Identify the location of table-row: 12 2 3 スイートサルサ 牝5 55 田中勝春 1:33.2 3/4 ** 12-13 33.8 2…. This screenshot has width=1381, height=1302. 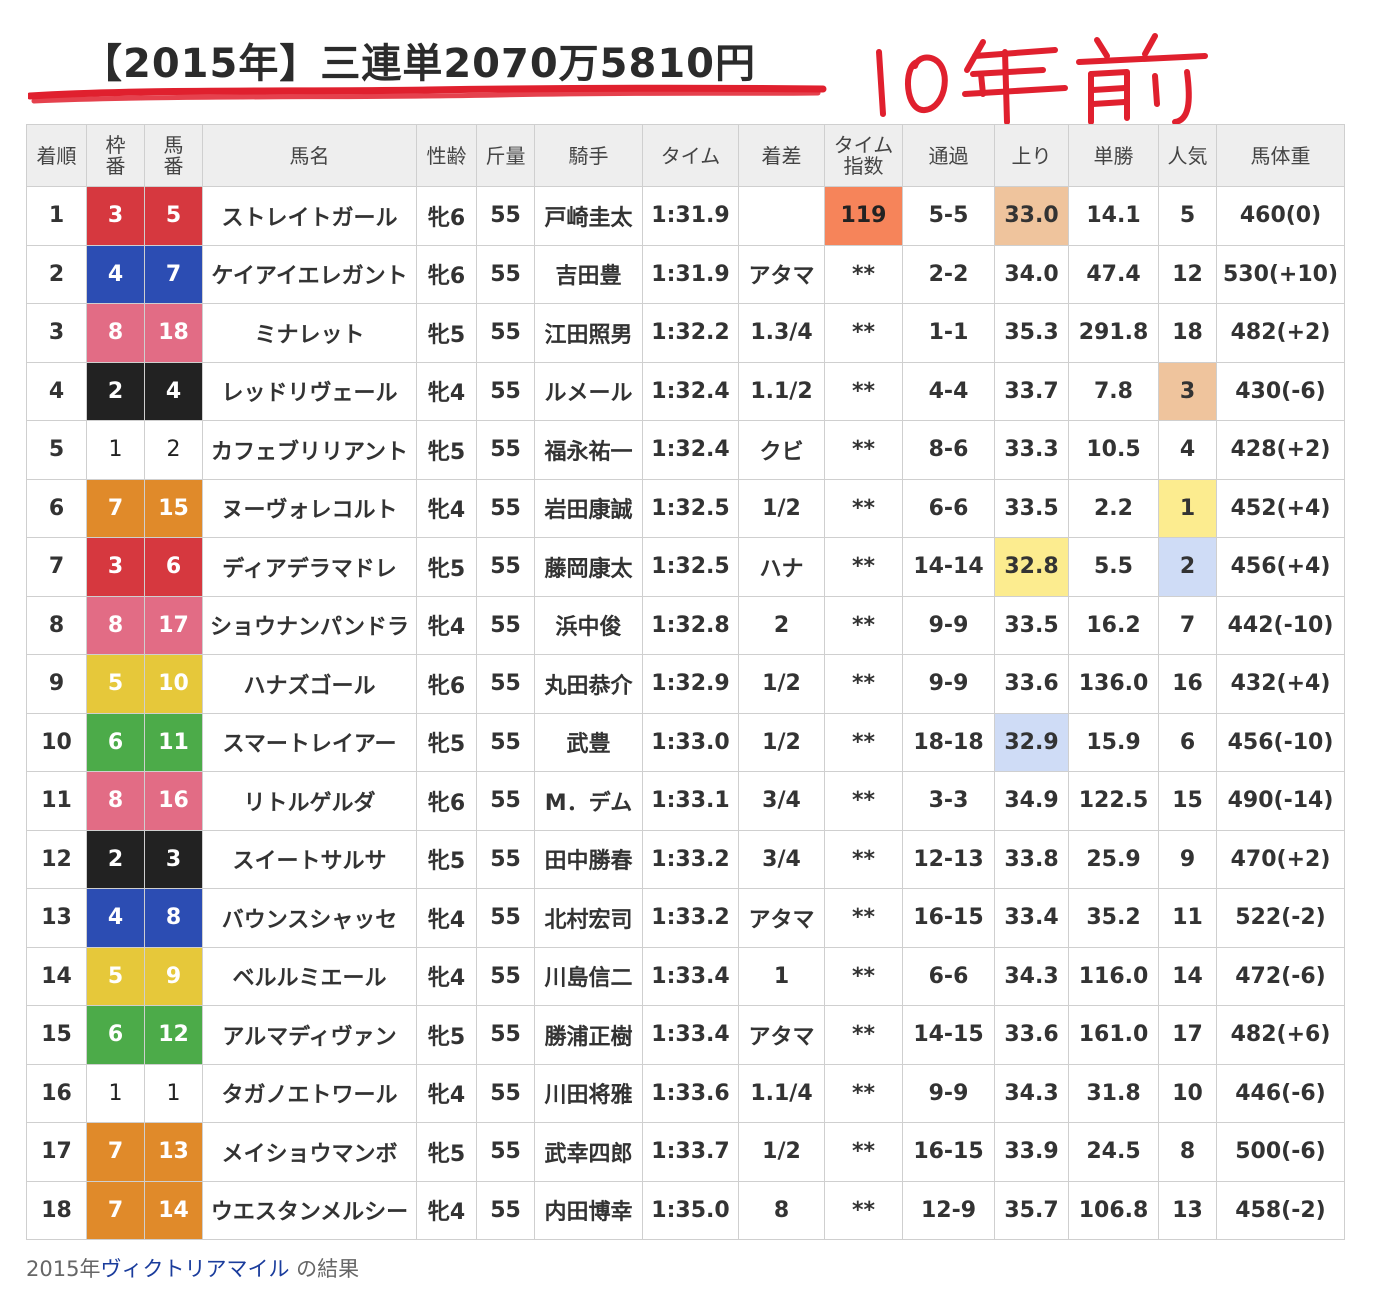
(685, 859).